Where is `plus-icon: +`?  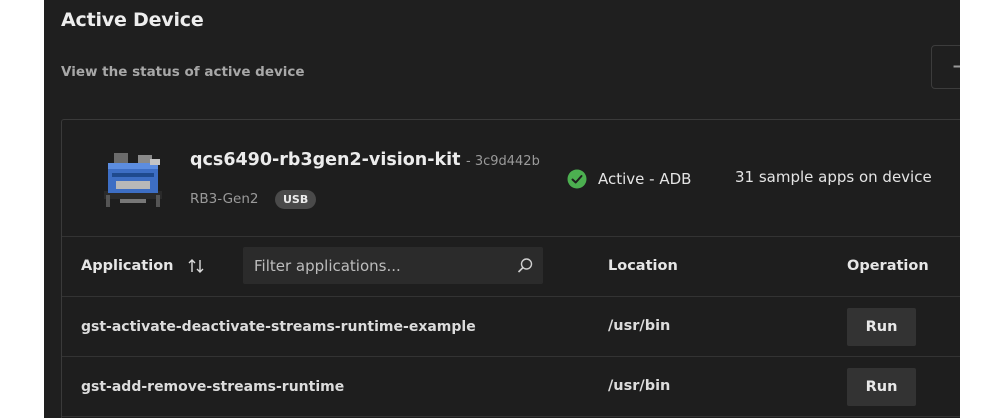 plus-icon: + is located at coordinates (955, 66).